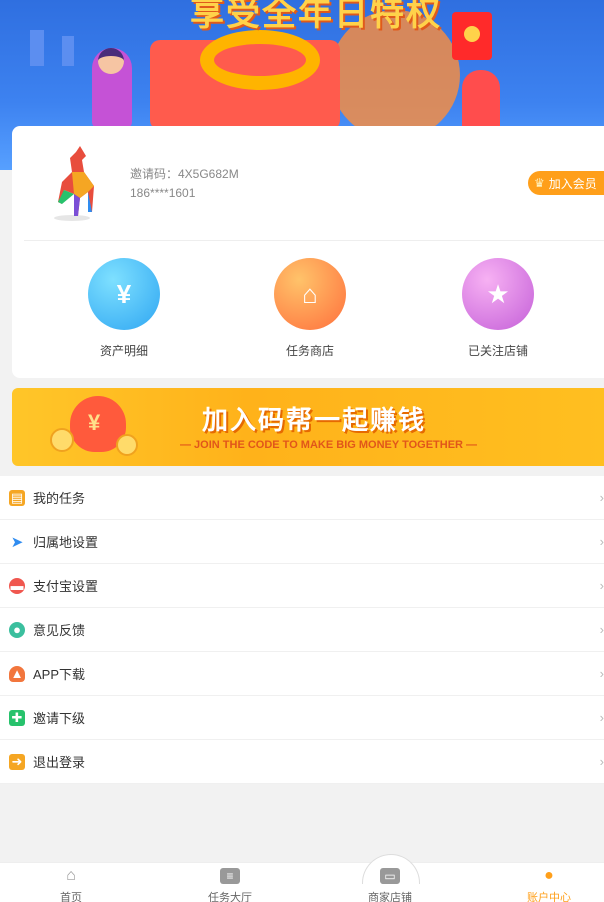 This screenshot has width=604, height=902. I want to click on download-icon: ▲, so click(17, 673).